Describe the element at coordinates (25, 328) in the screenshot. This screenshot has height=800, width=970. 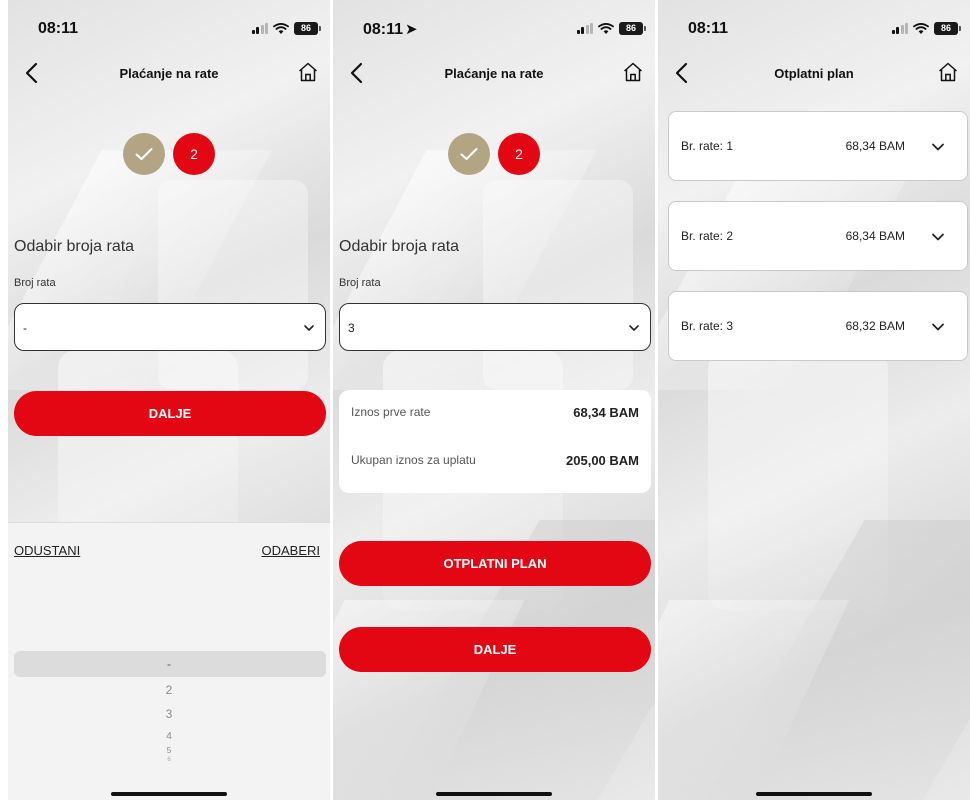
I see `select-value: -` at that location.